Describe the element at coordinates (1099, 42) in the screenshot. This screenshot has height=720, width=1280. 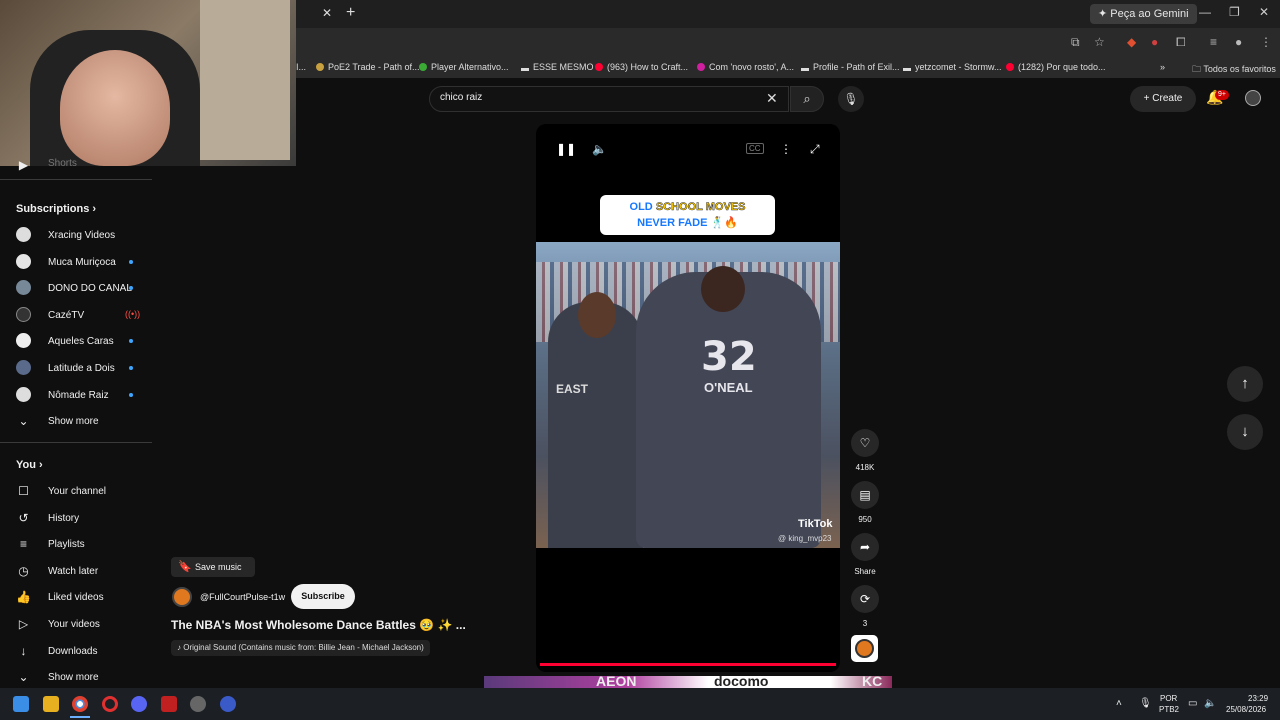
I see `bookmark-star-icon: ☆` at that location.